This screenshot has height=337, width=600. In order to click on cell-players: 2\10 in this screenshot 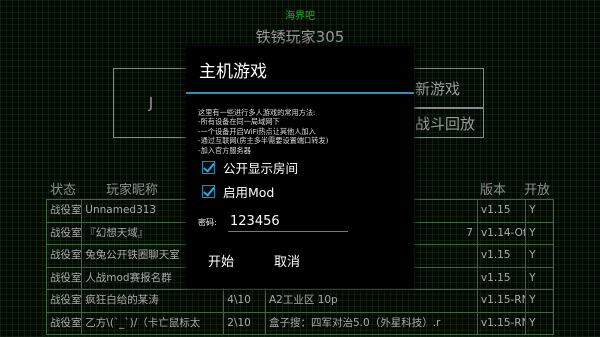, I will do `click(244, 323)`.